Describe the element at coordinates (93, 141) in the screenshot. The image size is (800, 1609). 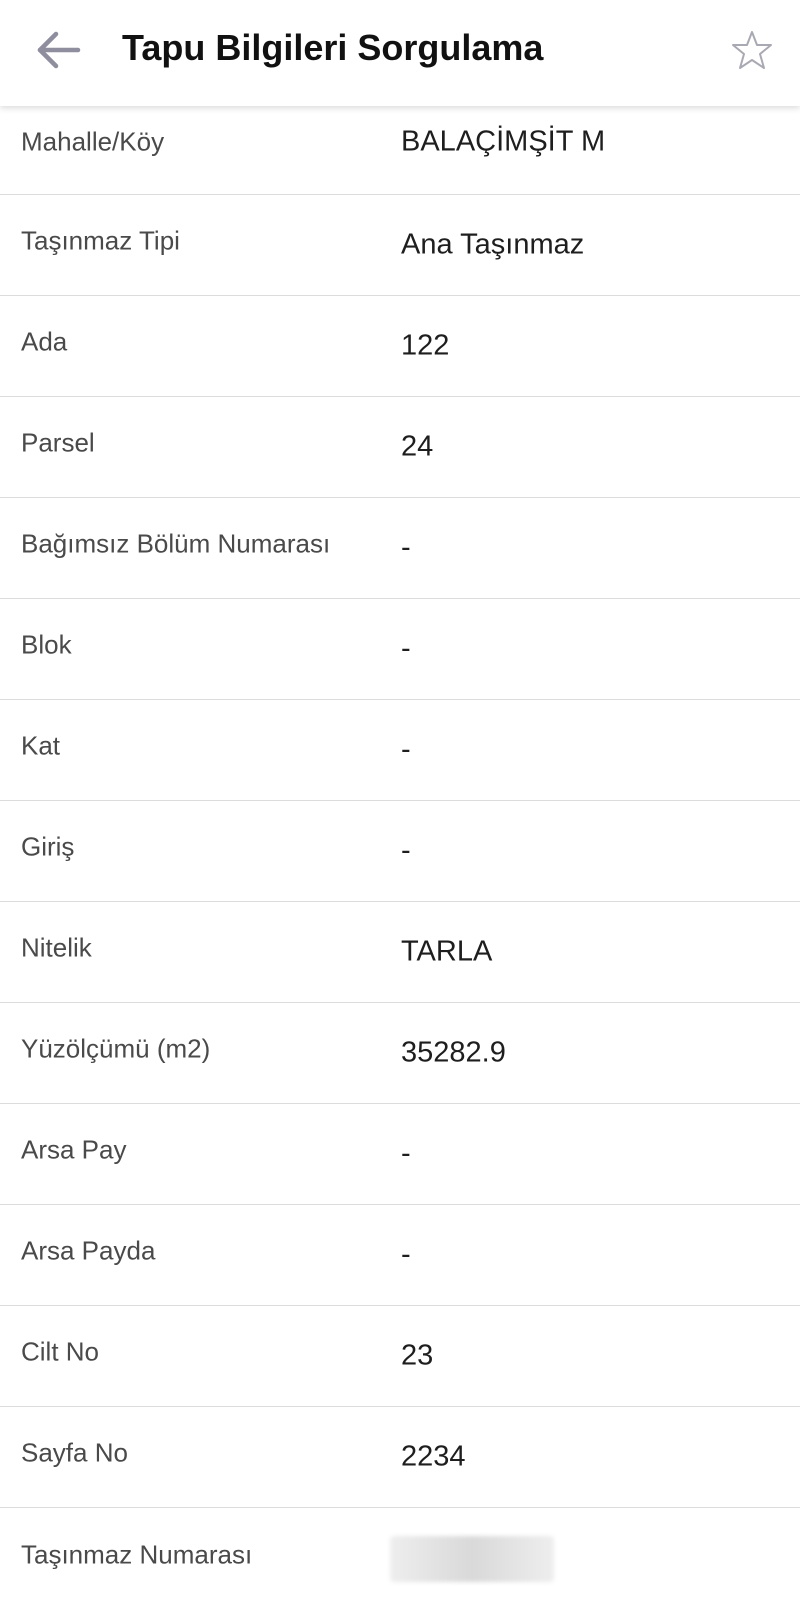
I see `row-label: Mahalle/Köy` at that location.